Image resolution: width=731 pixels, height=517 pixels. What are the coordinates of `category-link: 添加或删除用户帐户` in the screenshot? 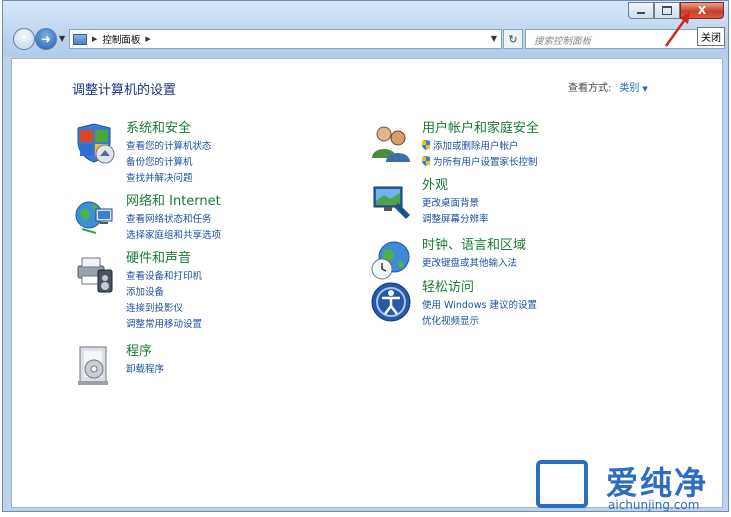 It's located at (480, 147).